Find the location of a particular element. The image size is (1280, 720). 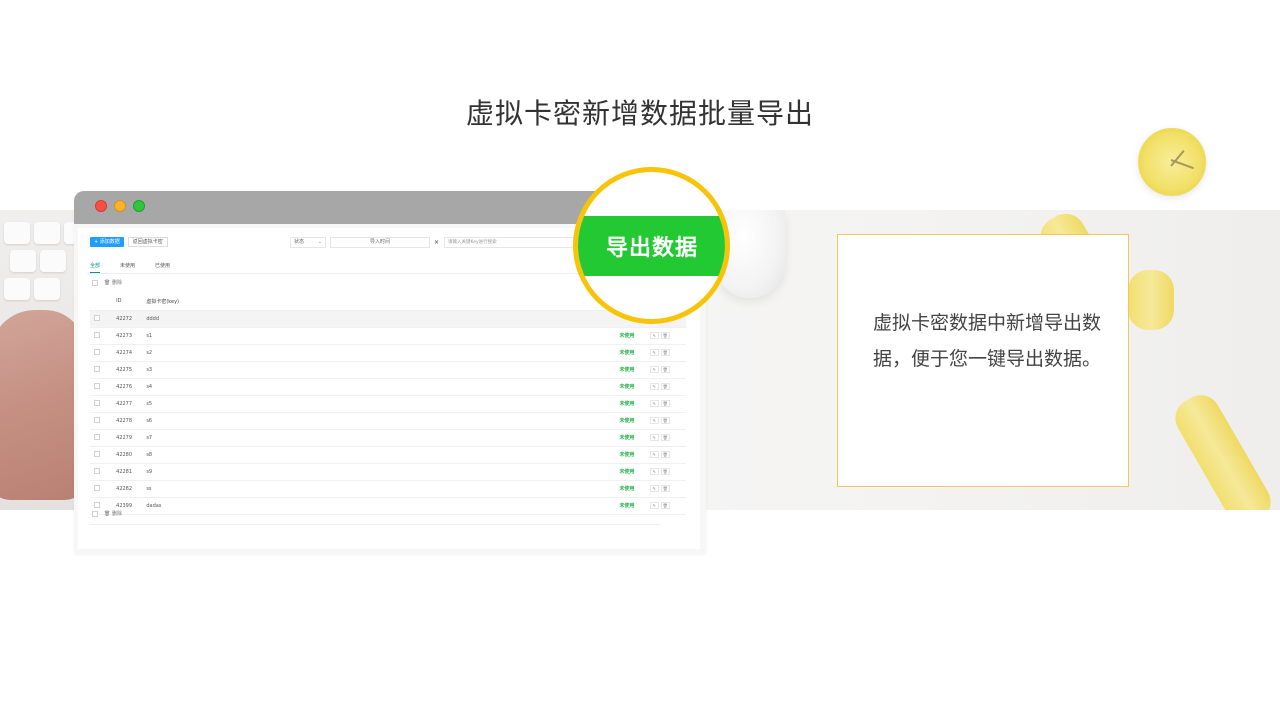

page-title: 虚拟卡密新增数据批量导出 is located at coordinates (639, 113).